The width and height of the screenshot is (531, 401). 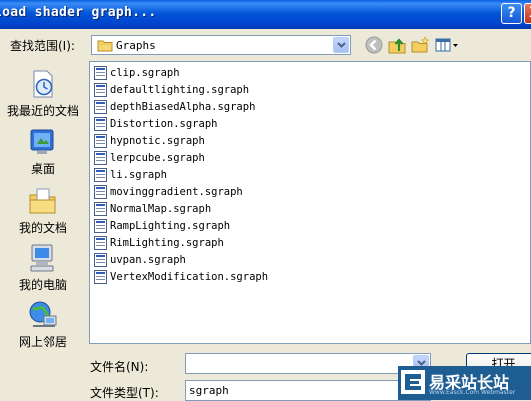 I want to click on my-computer-icon, so click(x=42, y=258).